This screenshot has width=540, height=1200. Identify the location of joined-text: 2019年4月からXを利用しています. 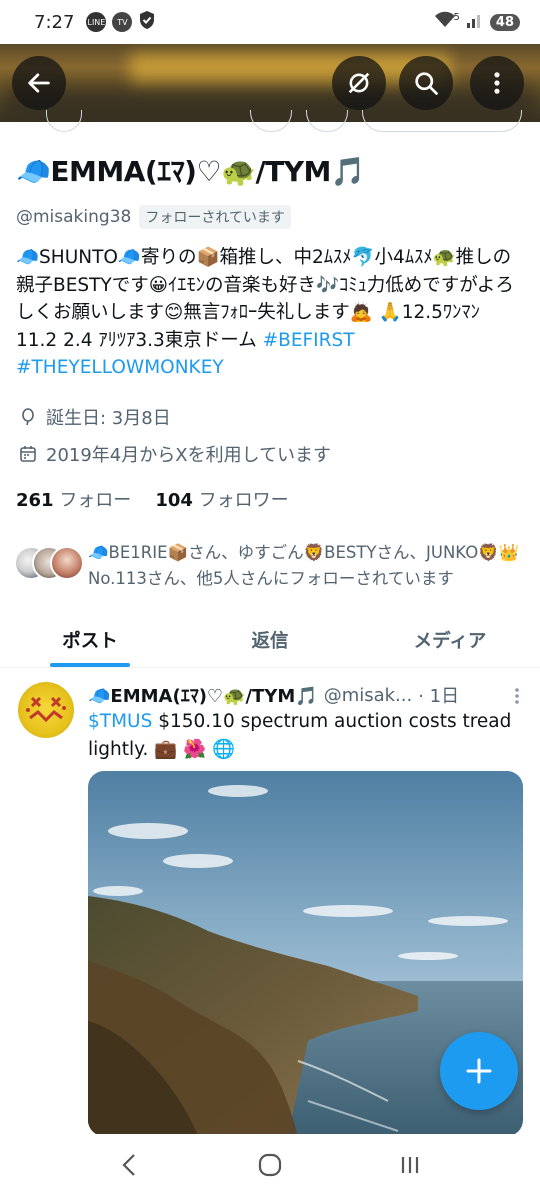
(189, 455).